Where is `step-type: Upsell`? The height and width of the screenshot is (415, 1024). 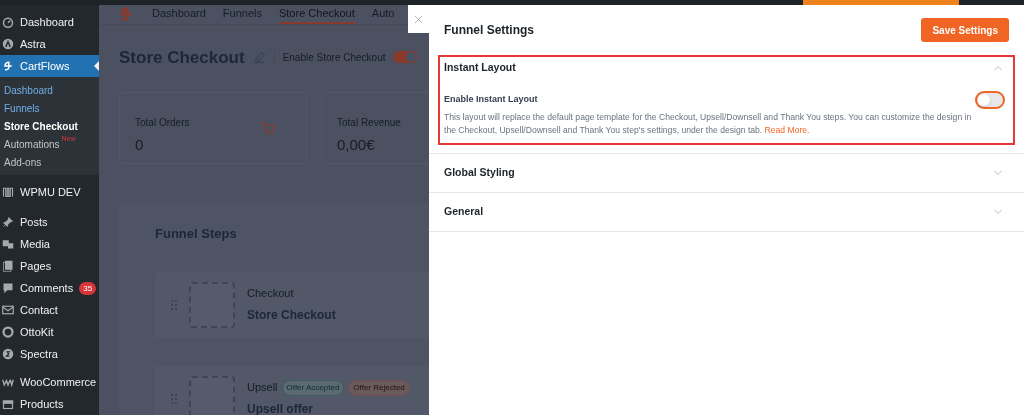
step-type: Upsell is located at coordinates (262, 388).